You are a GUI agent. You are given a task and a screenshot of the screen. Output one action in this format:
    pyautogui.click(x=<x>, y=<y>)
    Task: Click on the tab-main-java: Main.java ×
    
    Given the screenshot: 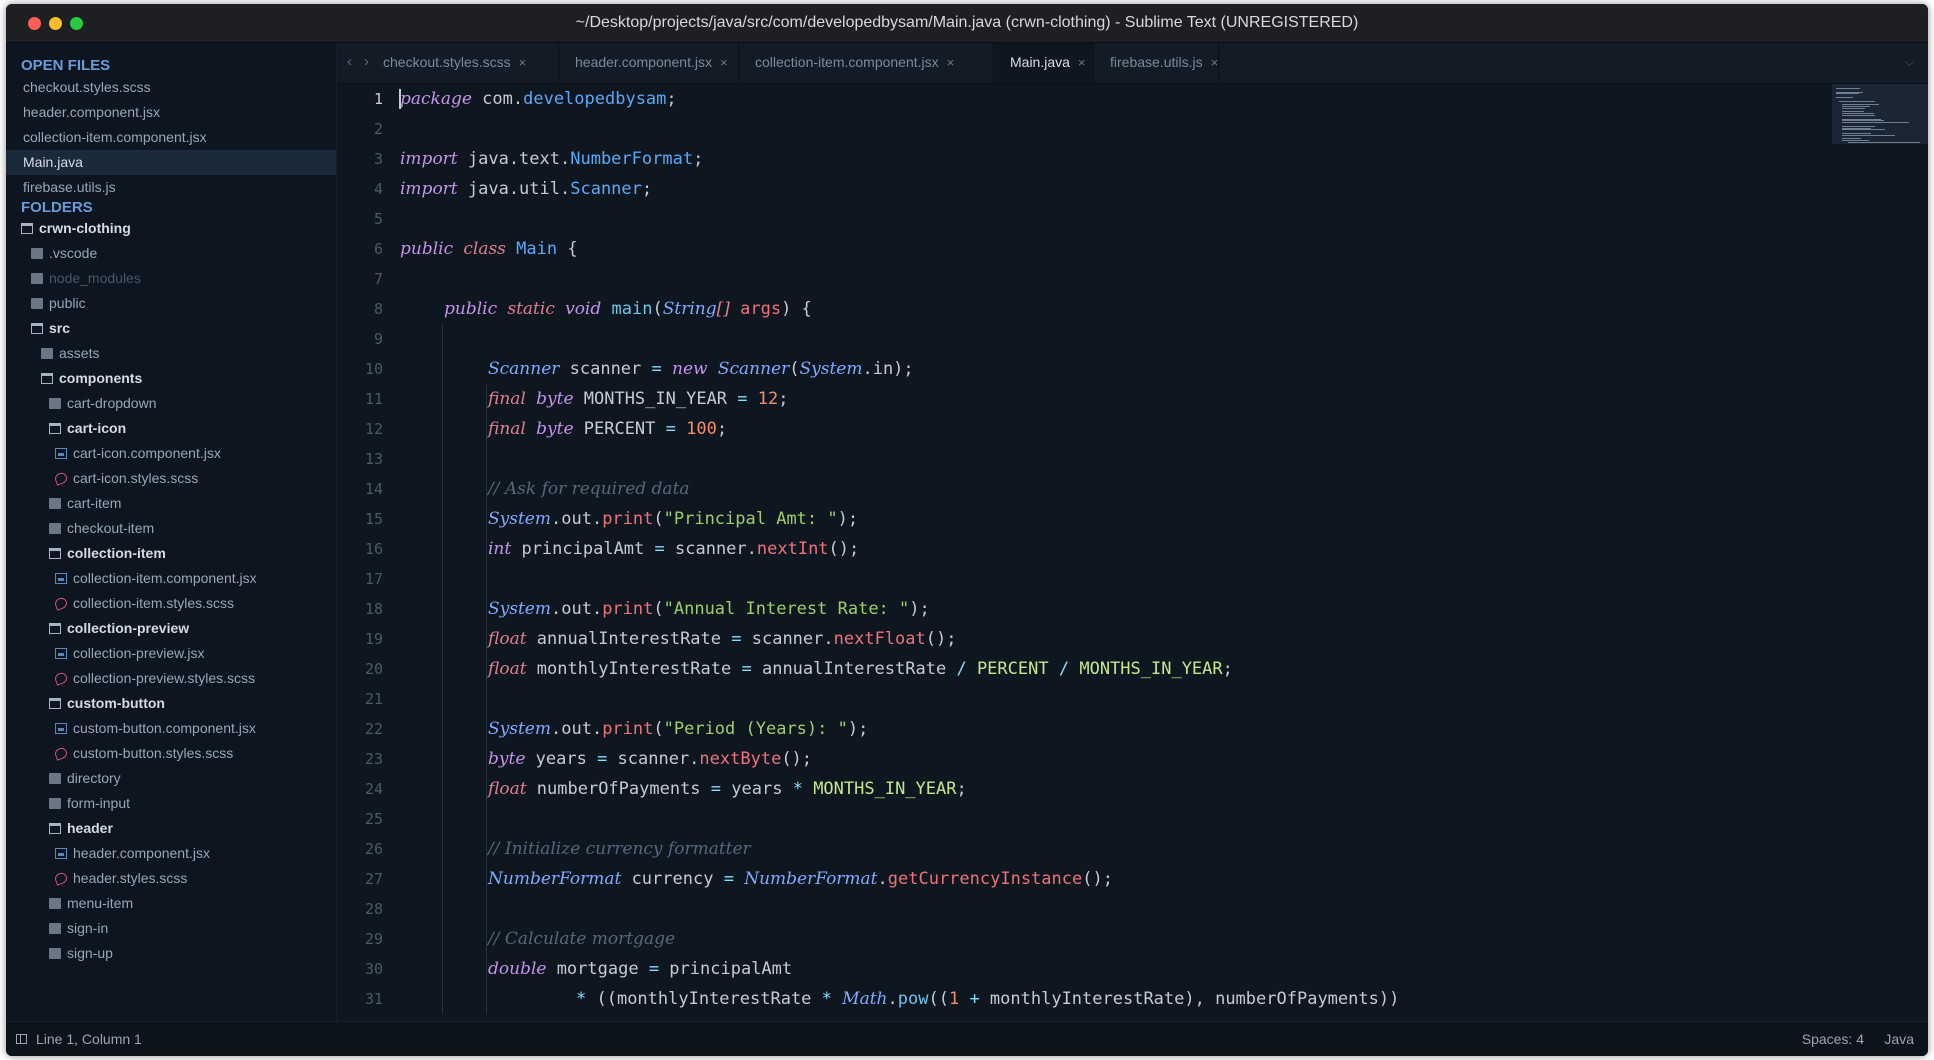 What is the action you would take?
    pyautogui.click(x=1044, y=63)
    